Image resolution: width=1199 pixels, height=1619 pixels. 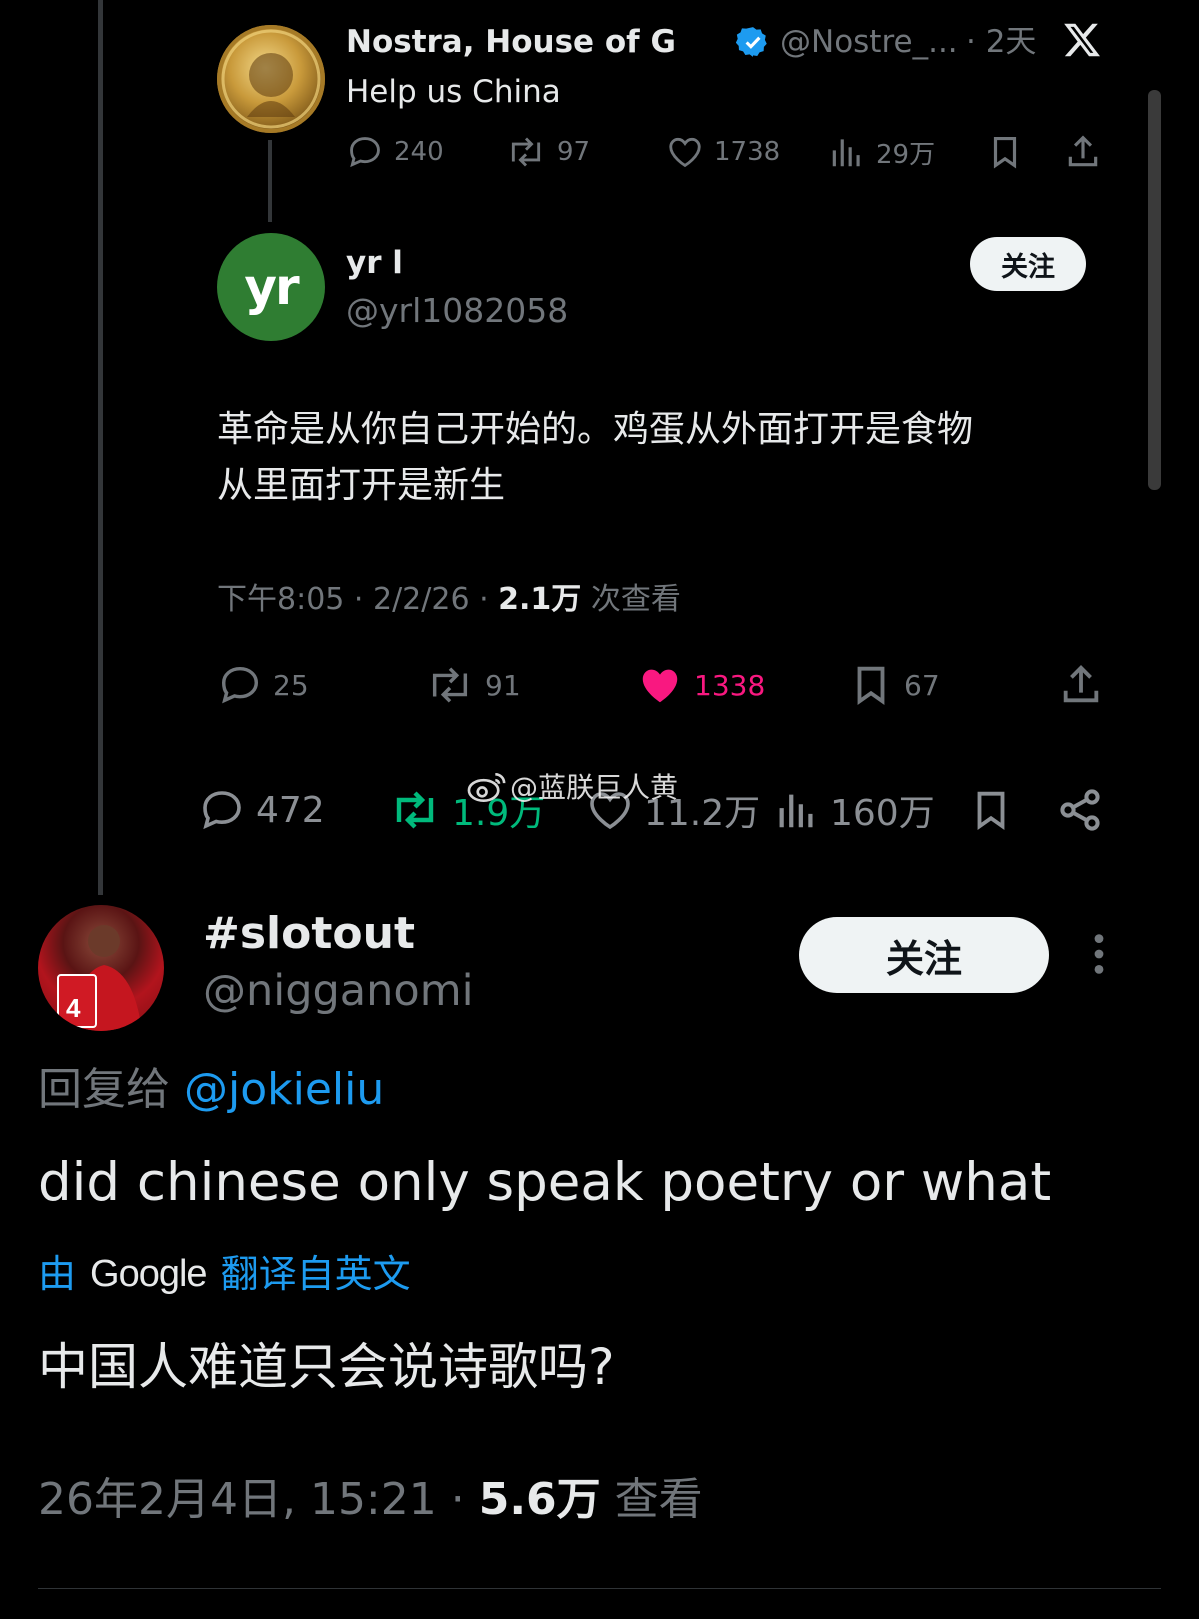 I want to click on reply-to-line: 回复给 @jokieliu, so click(x=211, y=1090).